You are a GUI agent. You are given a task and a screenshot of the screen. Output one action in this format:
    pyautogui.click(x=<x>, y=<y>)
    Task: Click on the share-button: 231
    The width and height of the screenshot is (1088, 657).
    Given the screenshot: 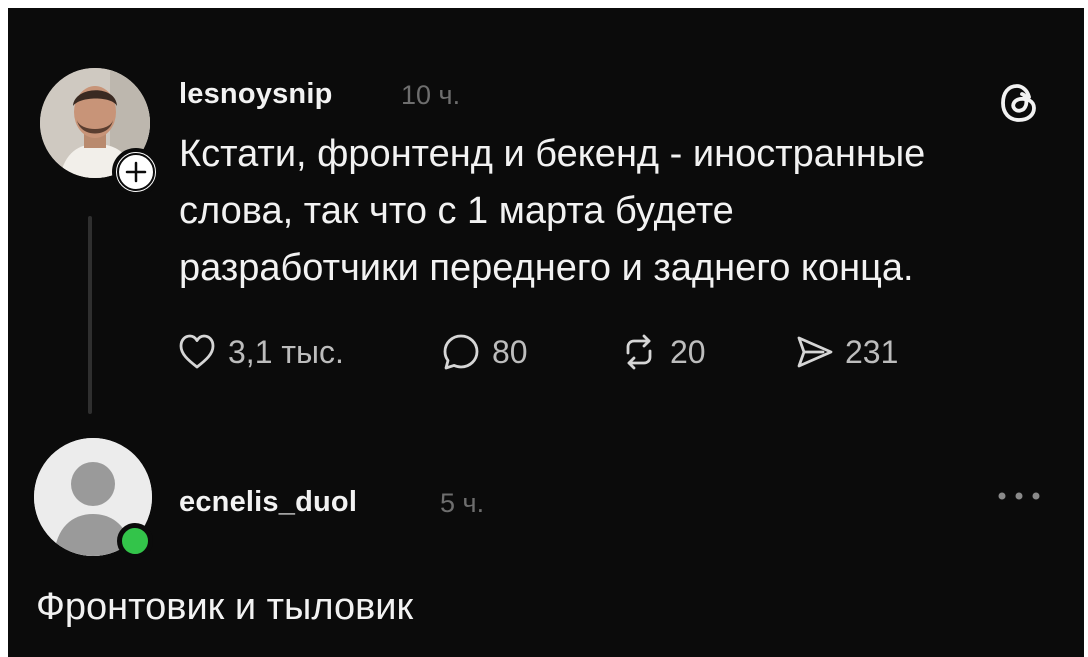 What is the action you would take?
    pyautogui.click(x=845, y=352)
    